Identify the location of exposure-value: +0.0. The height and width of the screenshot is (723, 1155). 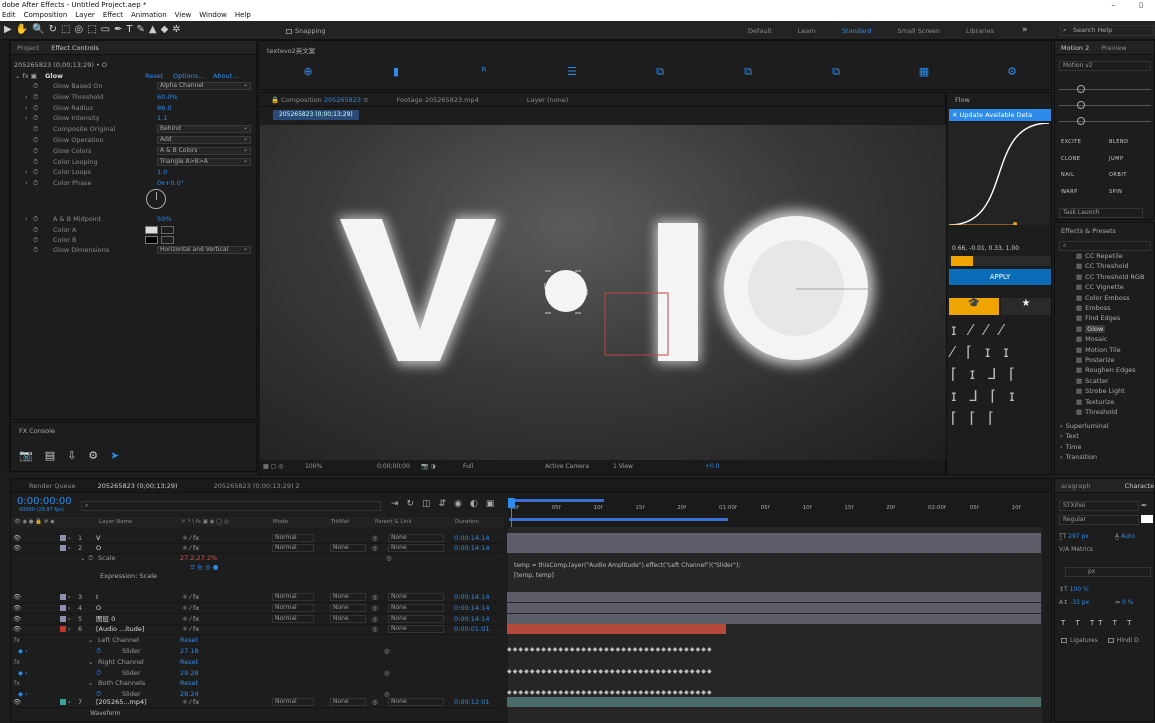
(712, 467).